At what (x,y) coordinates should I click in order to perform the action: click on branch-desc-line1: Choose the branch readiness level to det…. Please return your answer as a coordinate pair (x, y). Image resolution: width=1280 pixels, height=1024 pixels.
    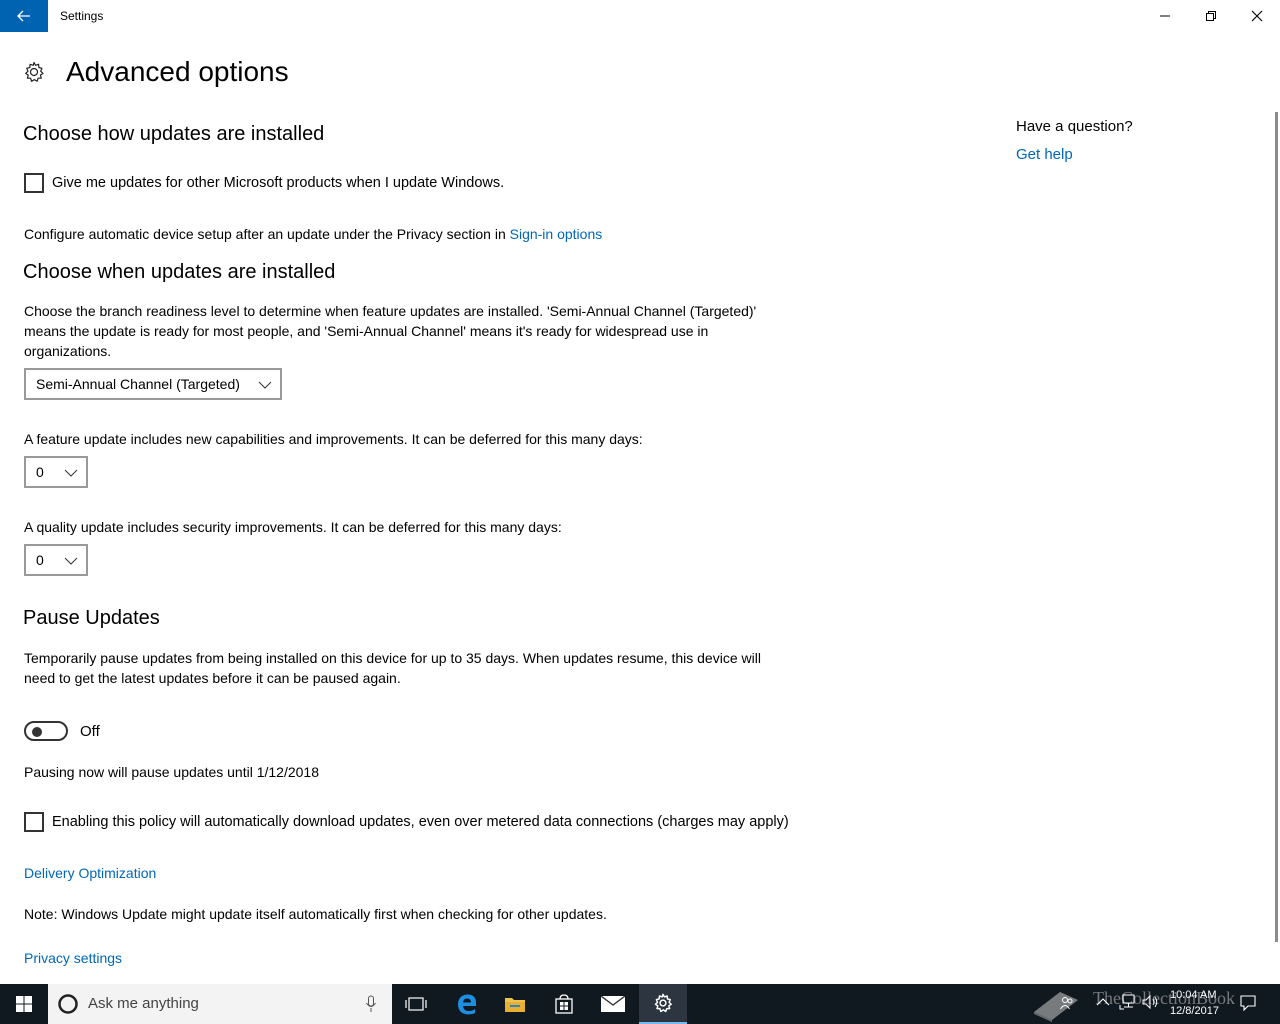
    Looking at the image, I should click on (390, 311).